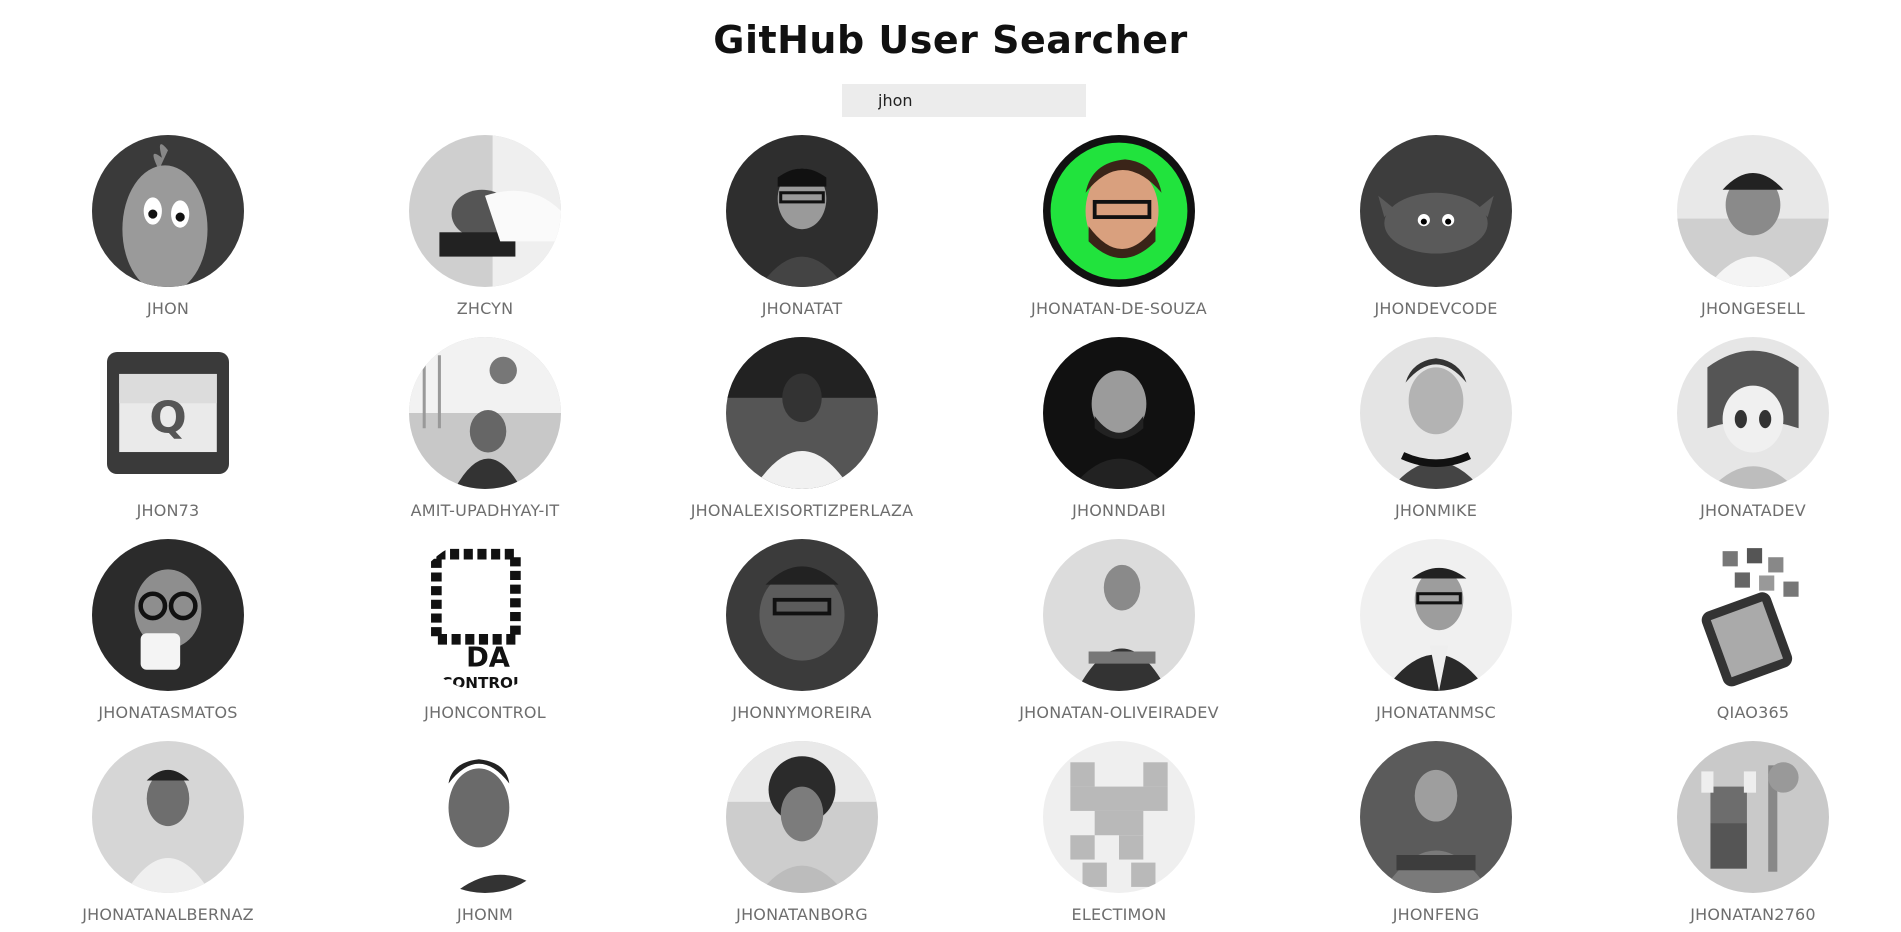 This screenshot has height=932, width=1901. Describe the element at coordinates (168, 308) in the screenshot. I see `user-login: jhon` at that location.